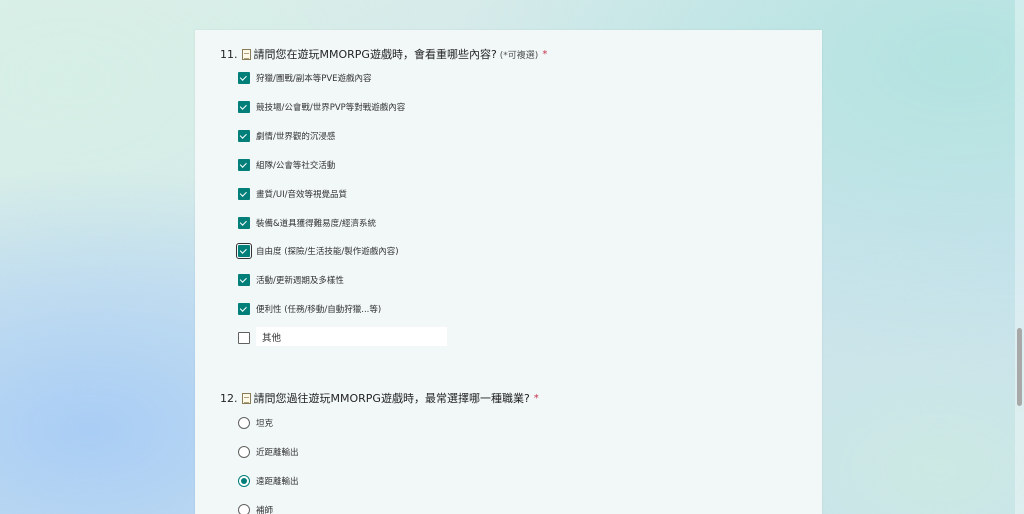  I want to click on checkbox-option: 裝備&道具獲得難易度/經濟系統, so click(307, 223).